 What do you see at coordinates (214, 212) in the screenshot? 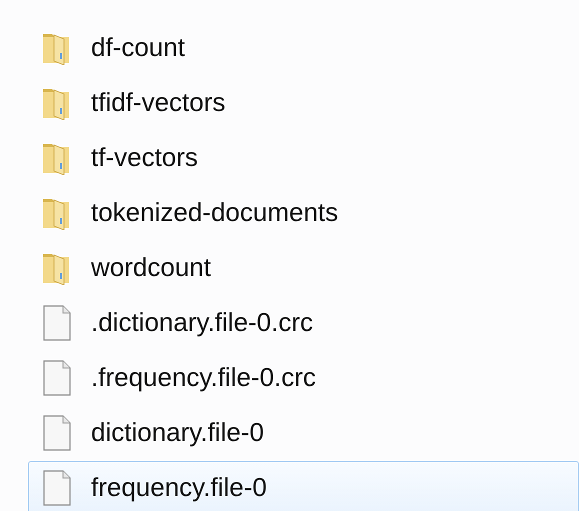
I see `folder-name: tokenized-documents` at bounding box center [214, 212].